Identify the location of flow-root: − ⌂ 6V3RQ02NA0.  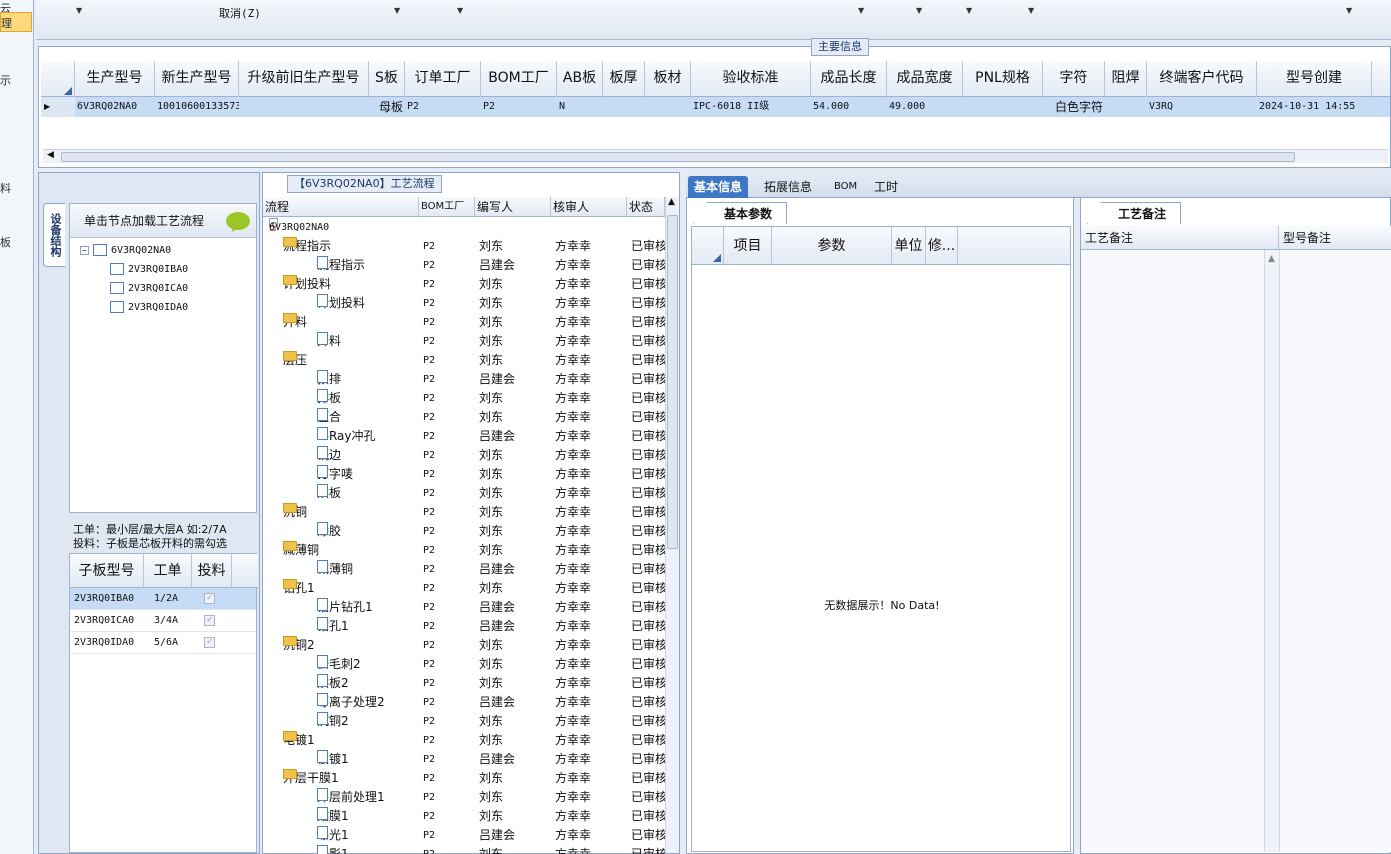
(464, 227).